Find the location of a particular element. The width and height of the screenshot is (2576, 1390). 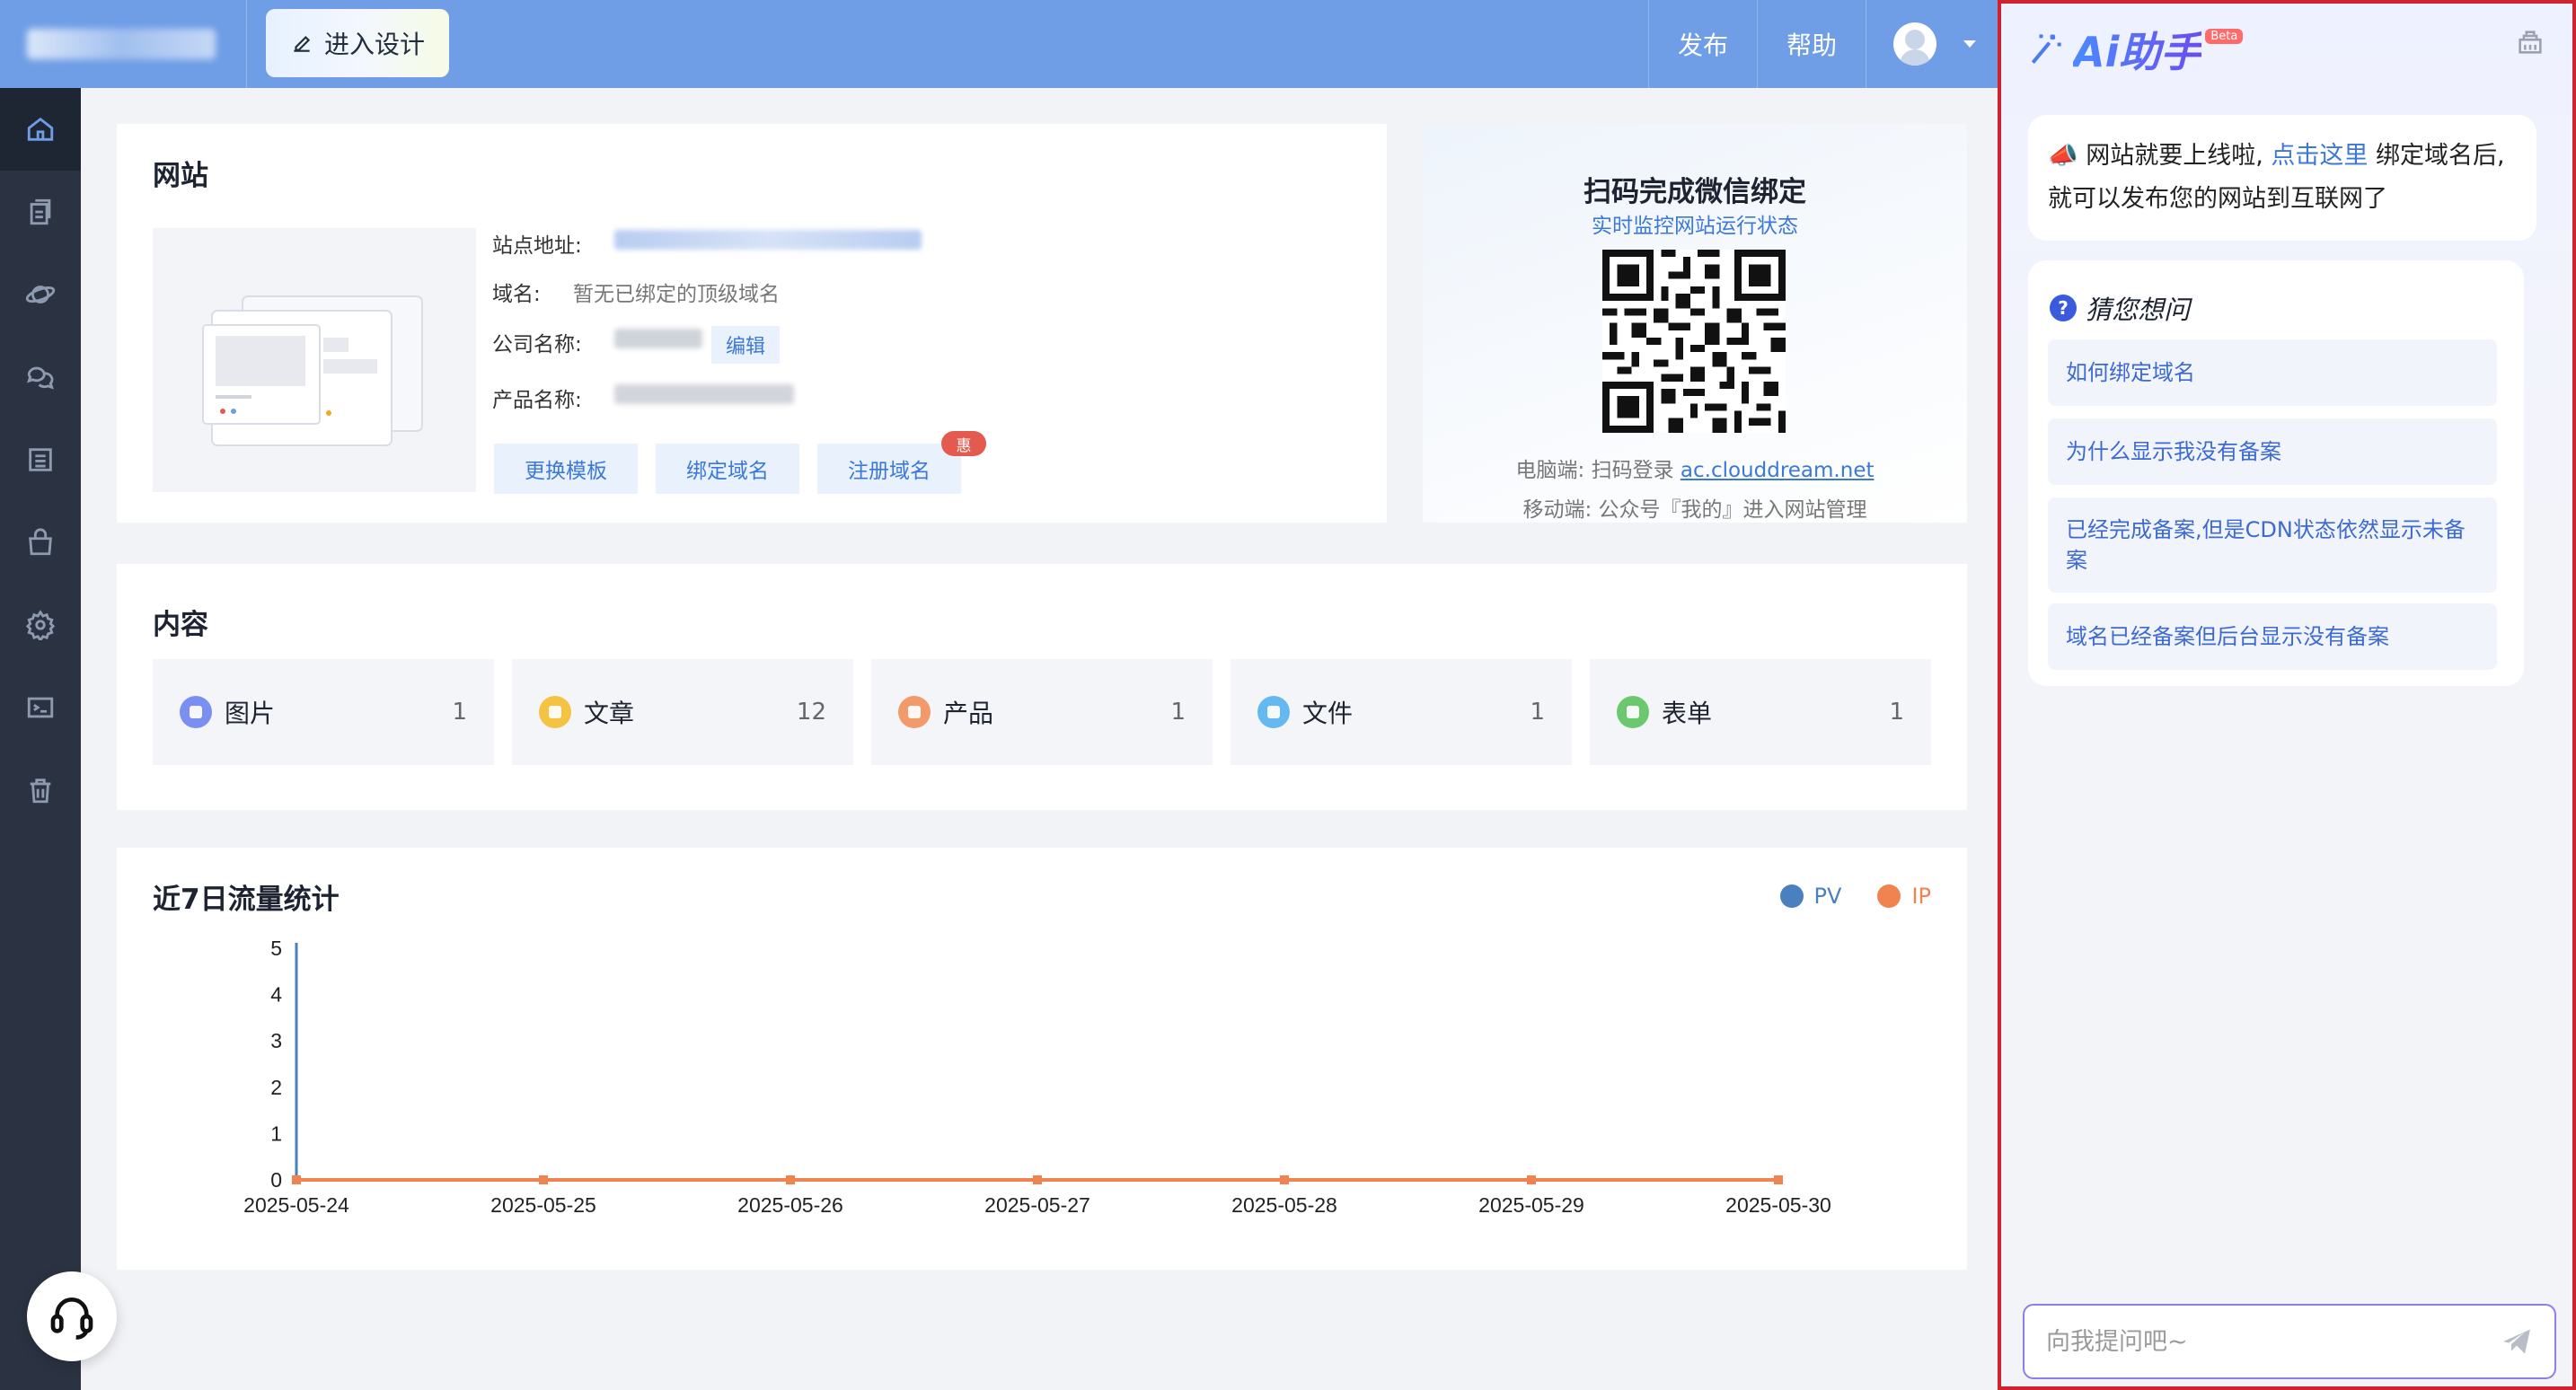

sidebar-item-pages is located at coordinates (40, 212).